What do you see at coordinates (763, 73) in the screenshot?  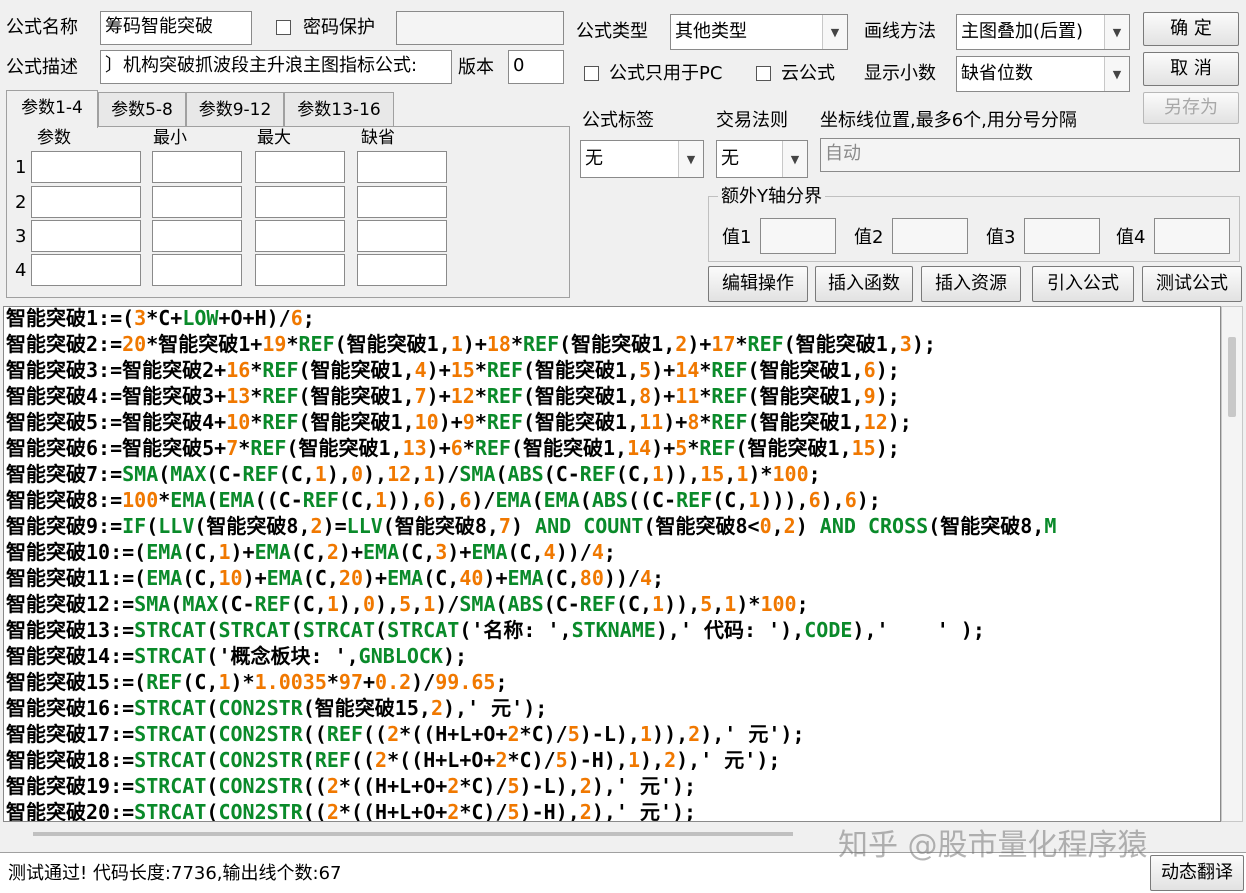 I see `cloud-checkbox` at bounding box center [763, 73].